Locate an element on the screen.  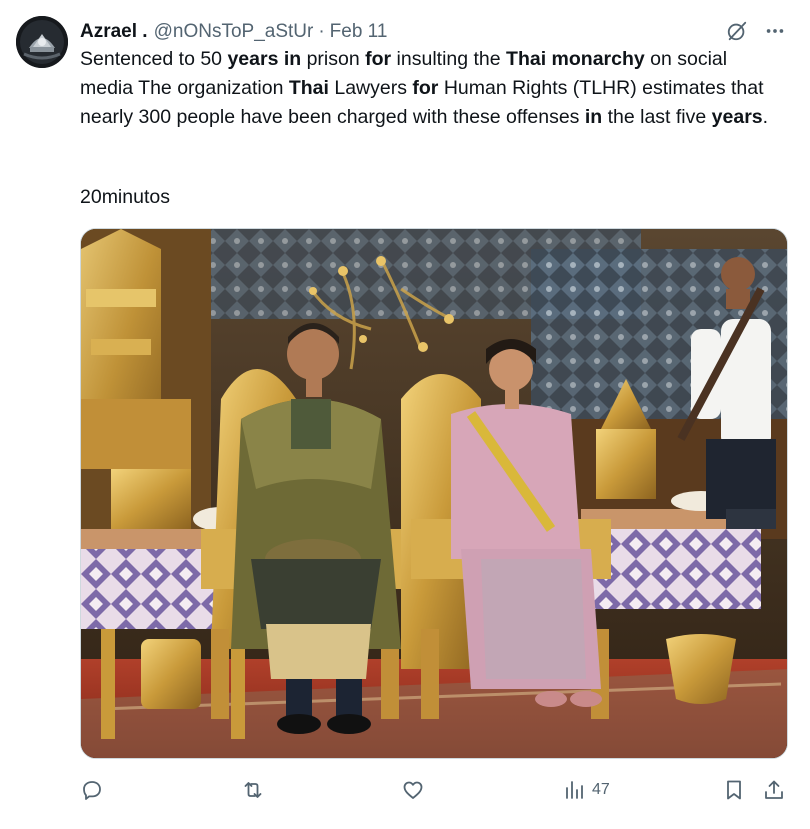
avatar is located at coordinates (42, 42).